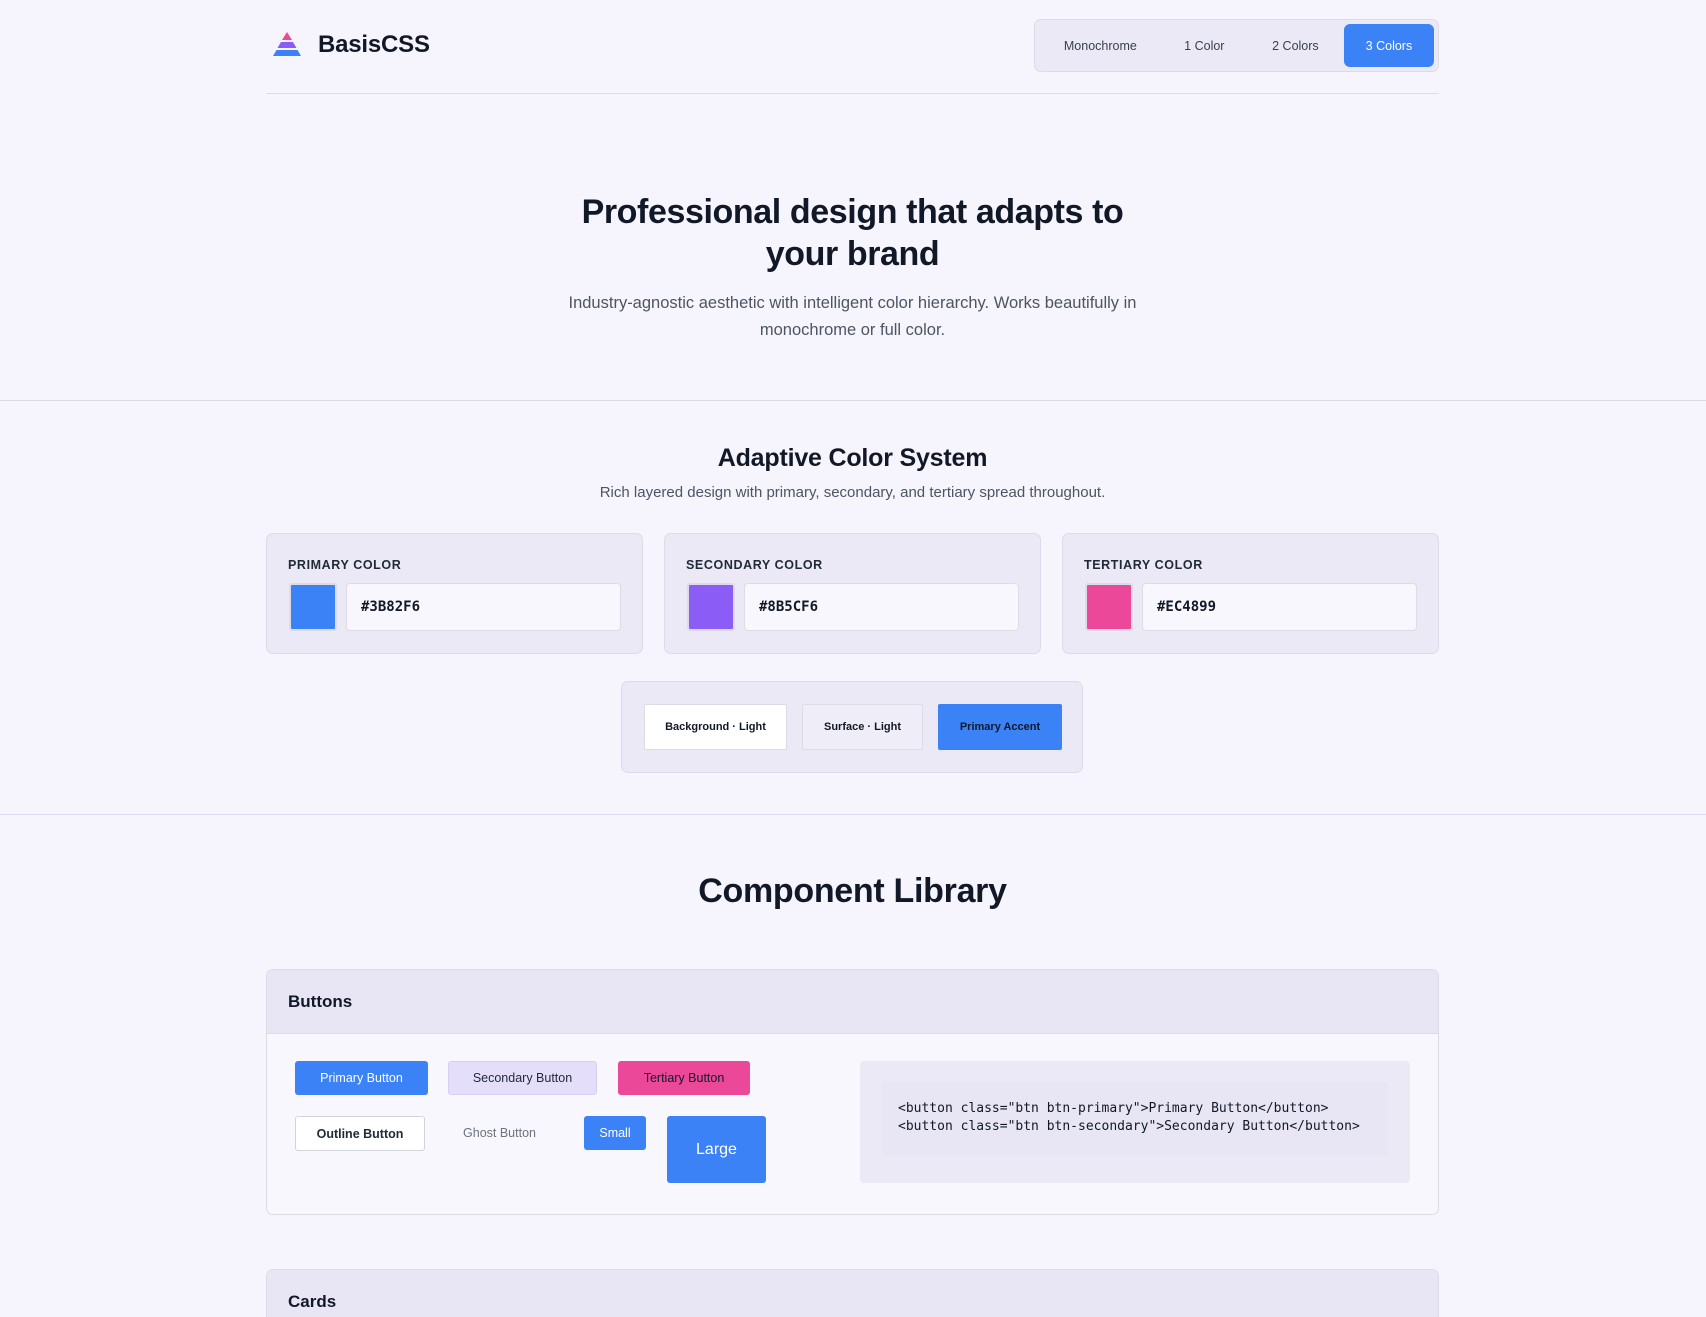  Describe the element at coordinates (361, 1078) in the screenshot. I see `primary-button: Primary Button` at that location.